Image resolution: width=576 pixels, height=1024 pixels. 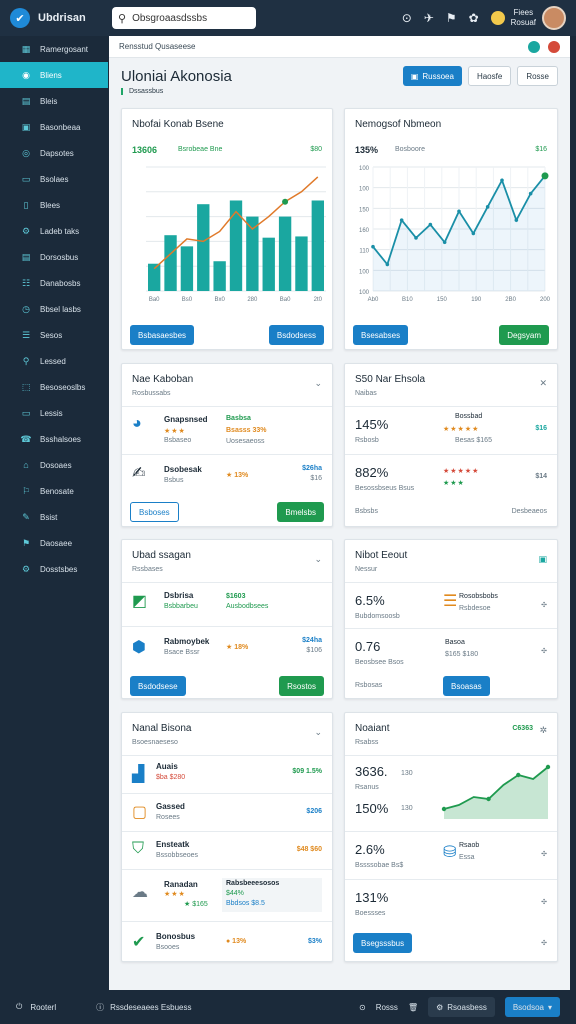 I want to click on card4-right-link: Desbeaeos, so click(x=529, y=511).